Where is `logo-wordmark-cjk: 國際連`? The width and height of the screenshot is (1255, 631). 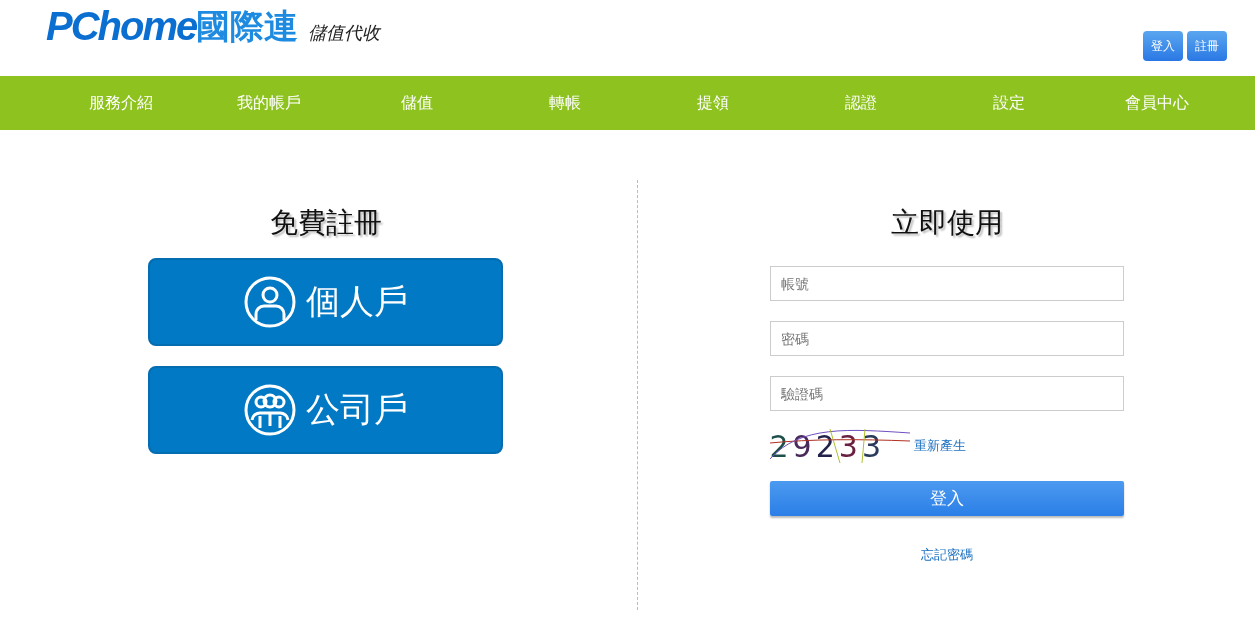 logo-wordmark-cjk: 國際連 is located at coordinates (247, 26).